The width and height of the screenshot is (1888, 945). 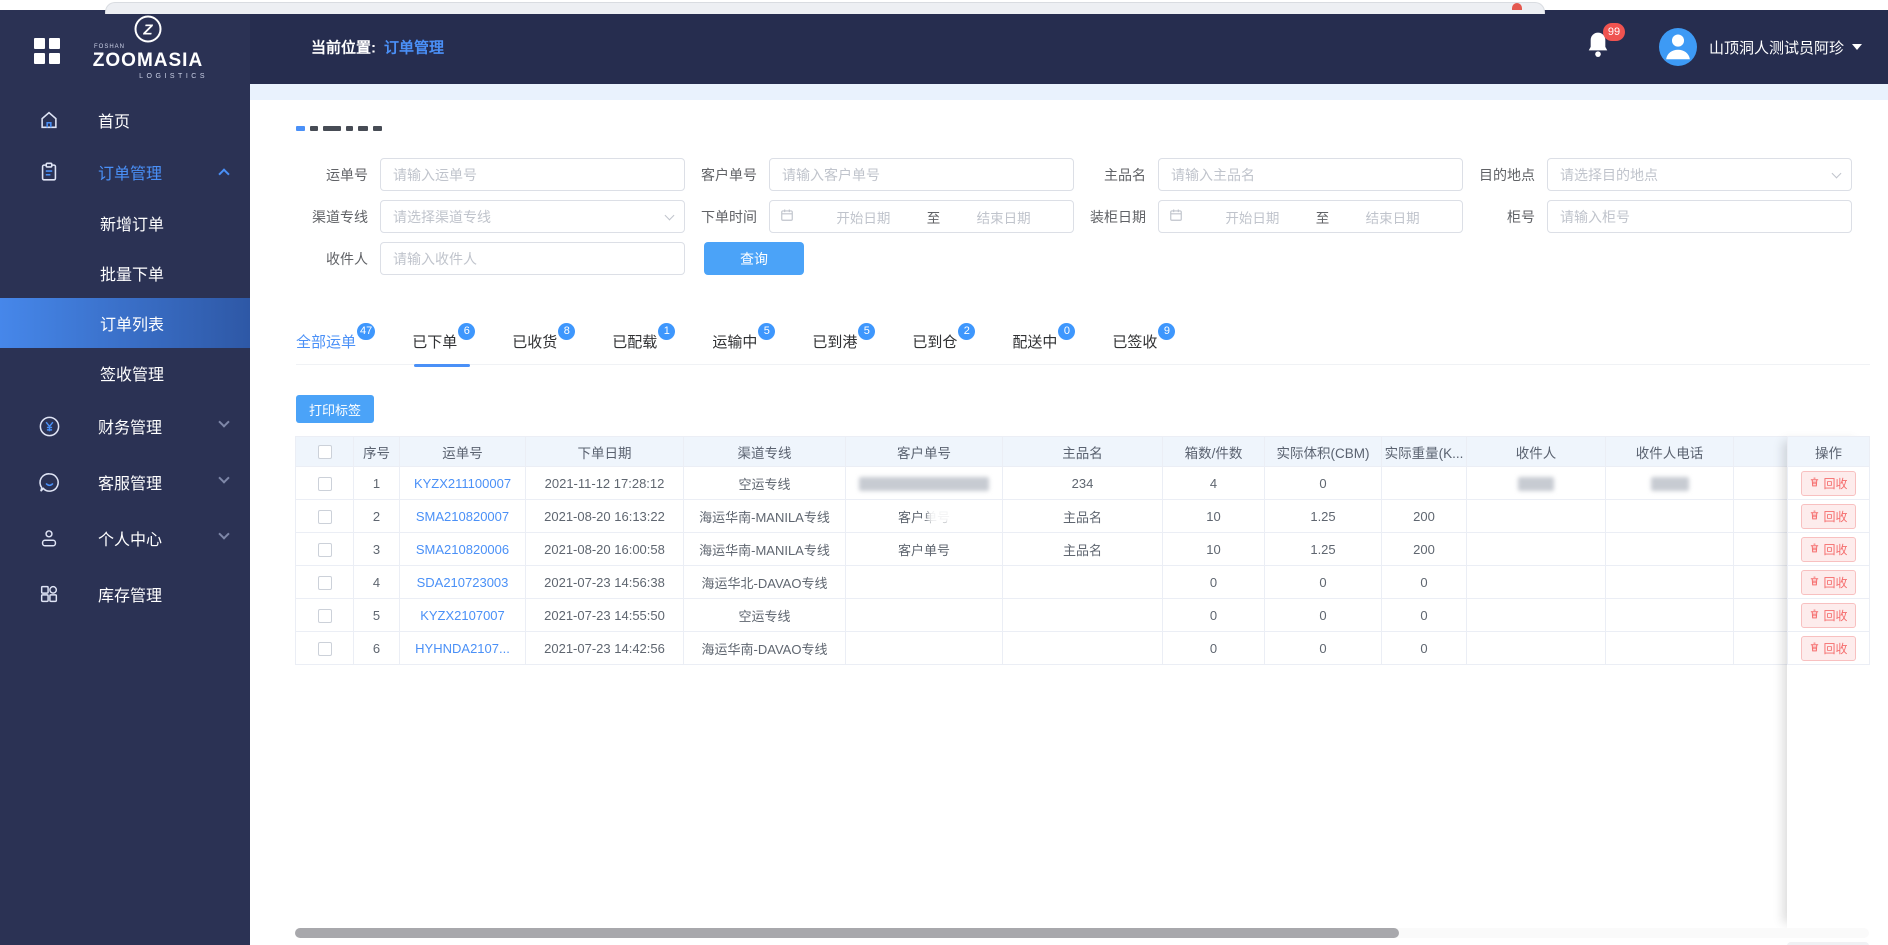 I want to click on cell-waybill: SMA210820007, so click(x=462, y=516).